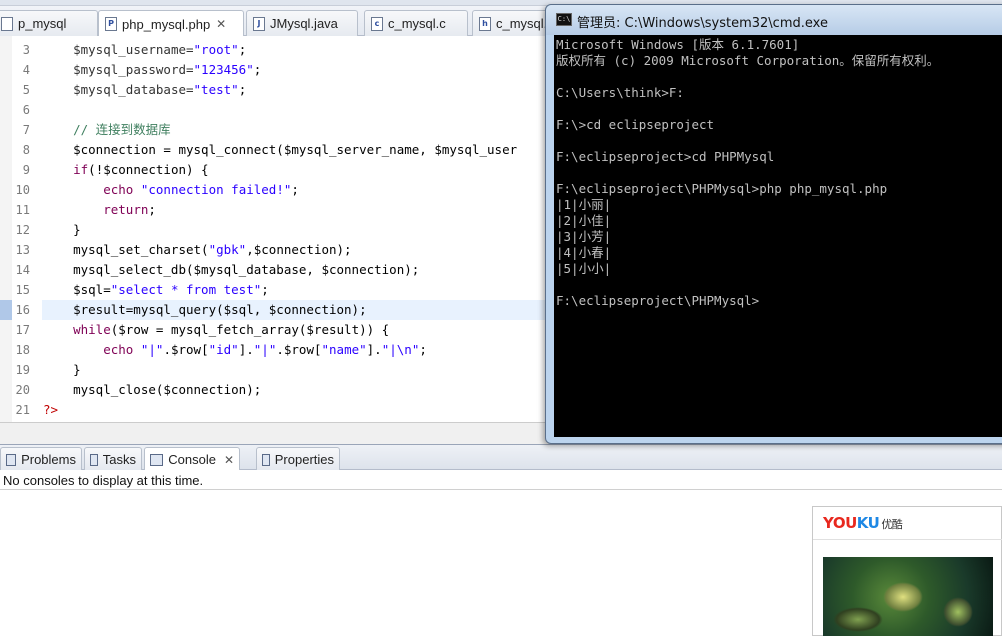 This screenshot has width=1002, height=636. What do you see at coordinates (584, 252) in the screenshot?
I see `cmd-line: |4|小春|` at bounding box center [584, 252].